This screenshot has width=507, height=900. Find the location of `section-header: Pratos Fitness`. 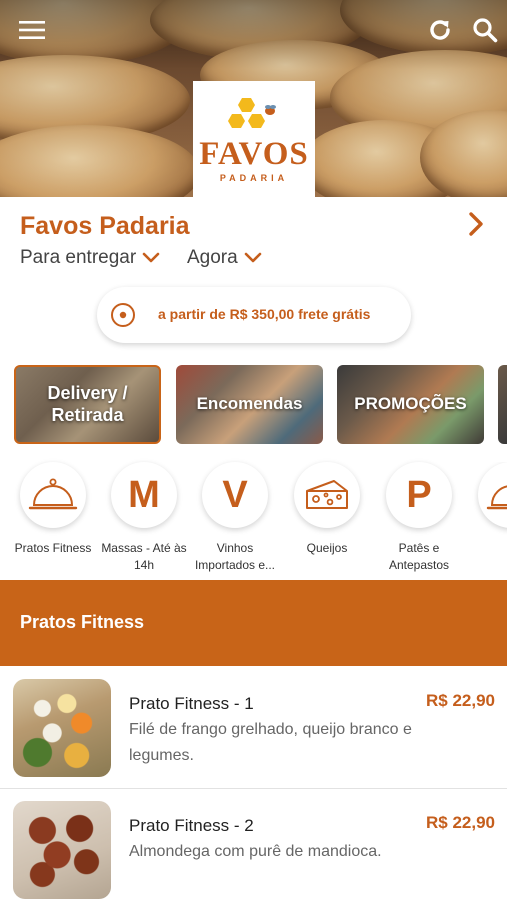

section-header: Pratos Fitness is located at coordinates (253, 623).